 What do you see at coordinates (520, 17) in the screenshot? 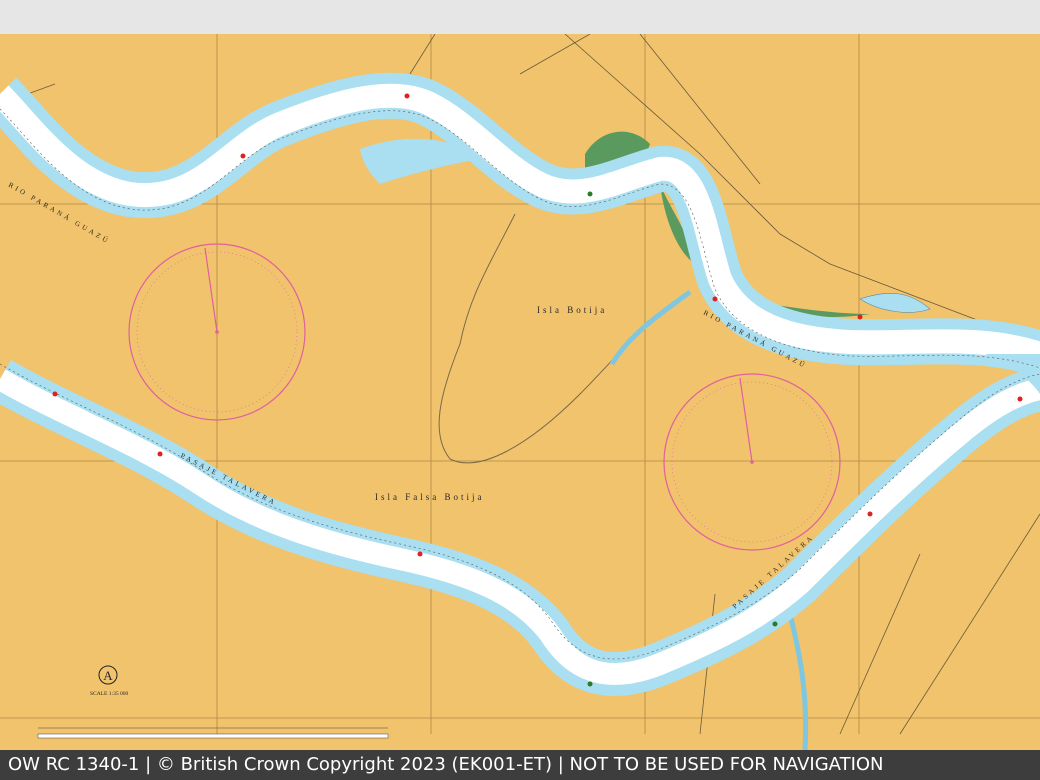
I see `top-toolbar` at bounding box center [520, 17].